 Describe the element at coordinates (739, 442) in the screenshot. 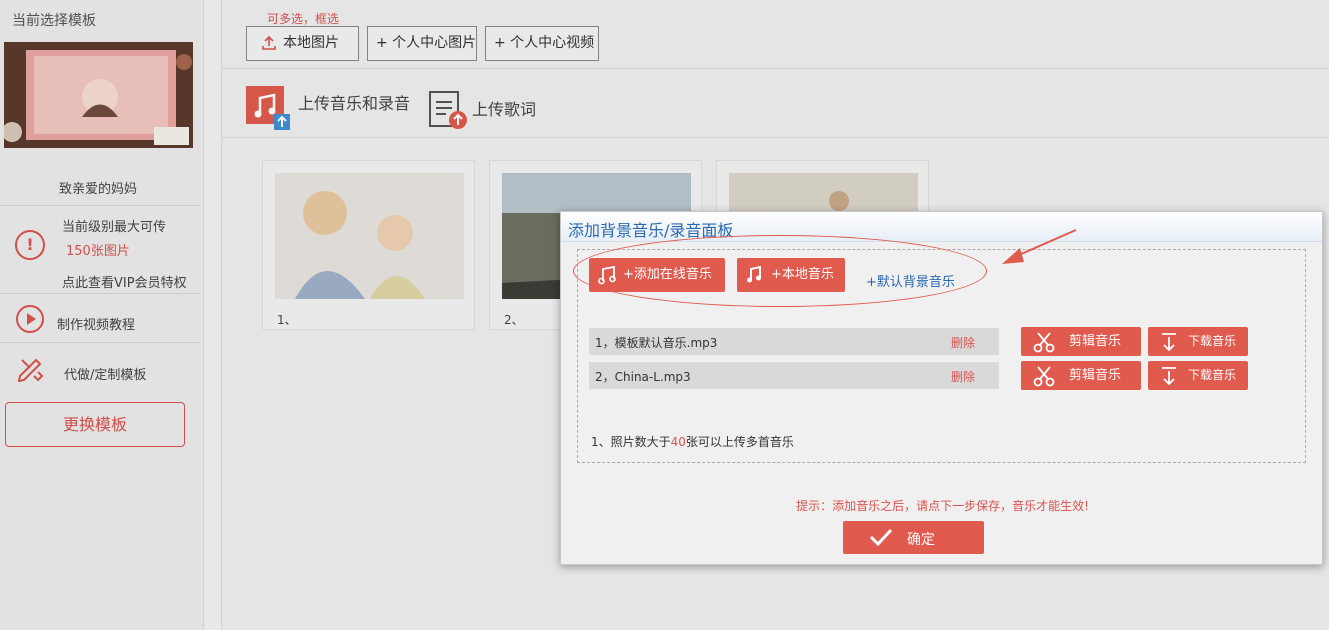

I see `note-suffix: 张可以上传多首音乐` at that location.